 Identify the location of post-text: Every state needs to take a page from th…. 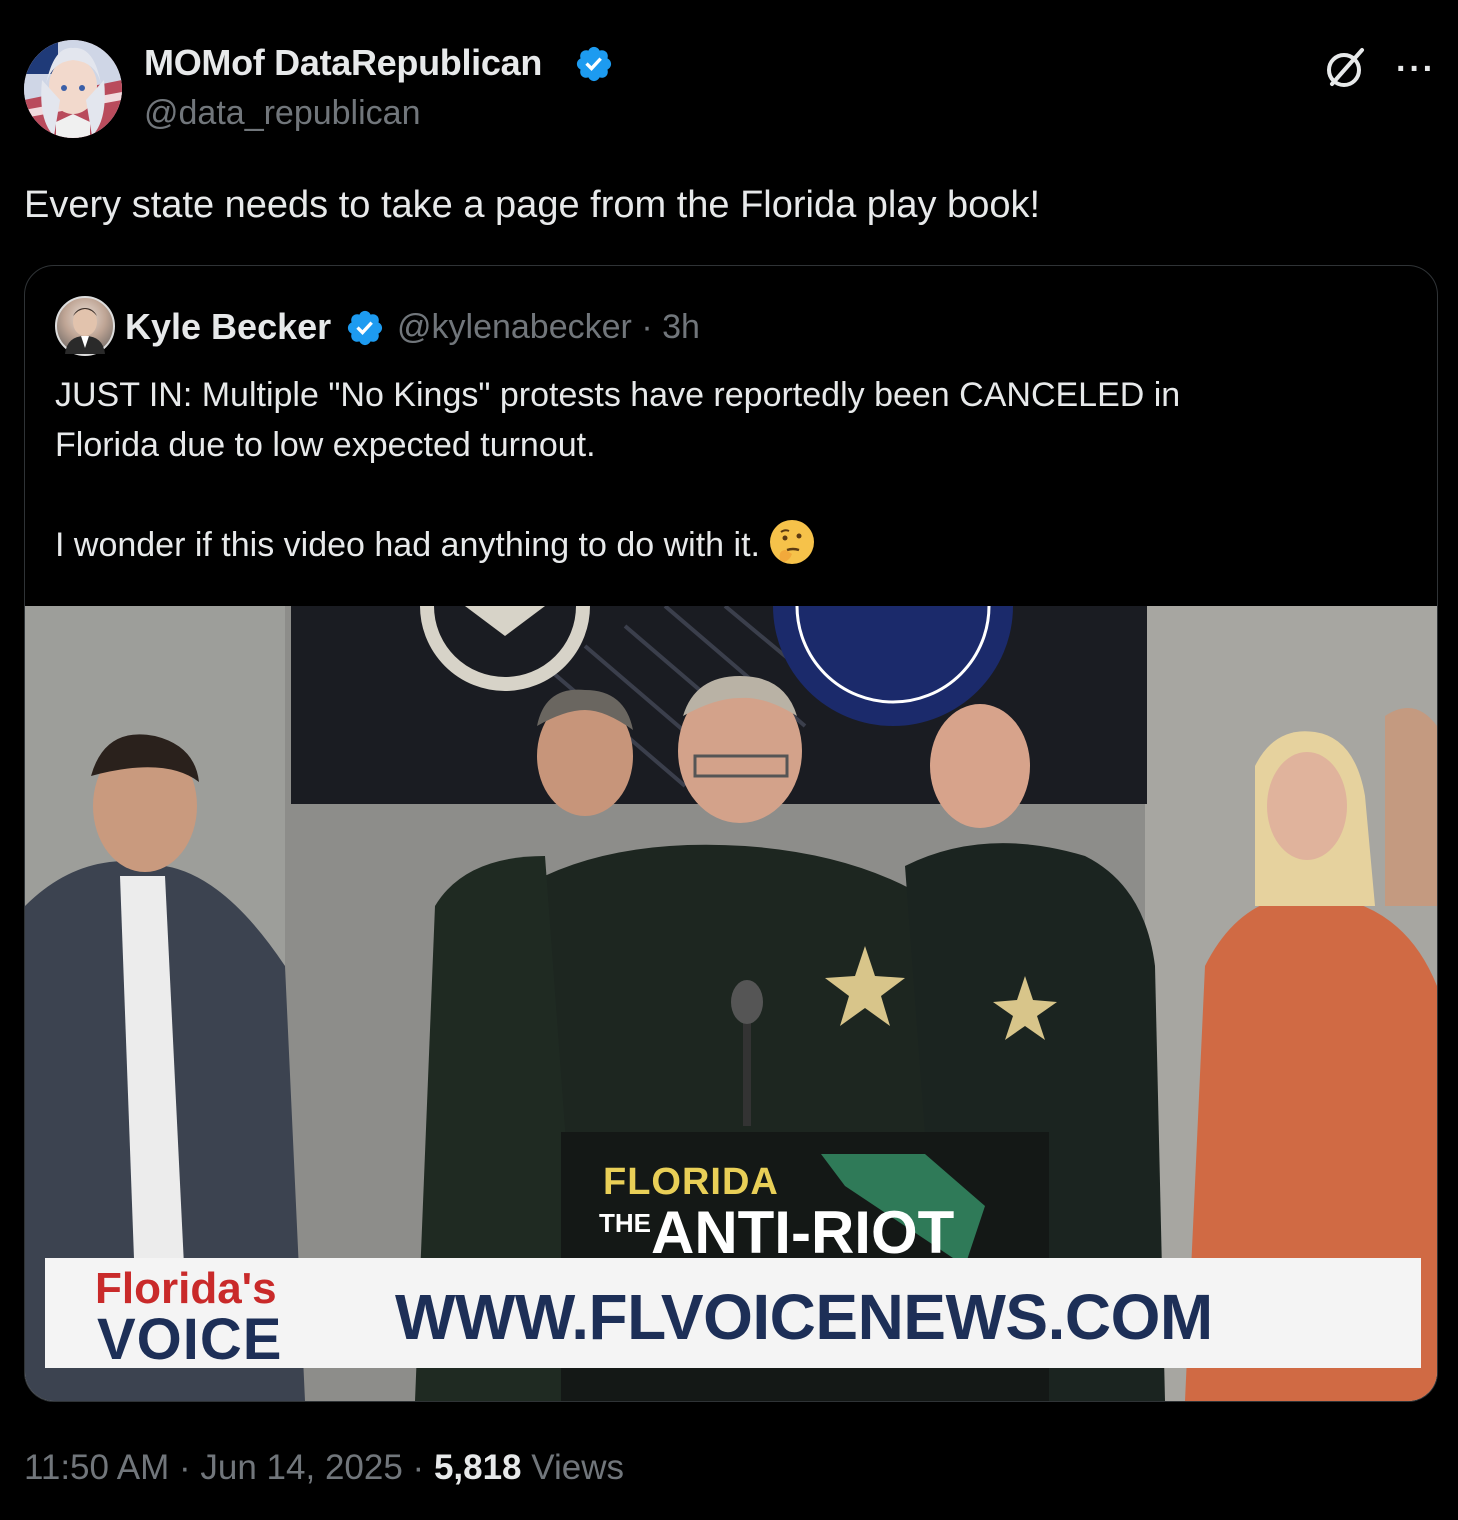
(532, 205).